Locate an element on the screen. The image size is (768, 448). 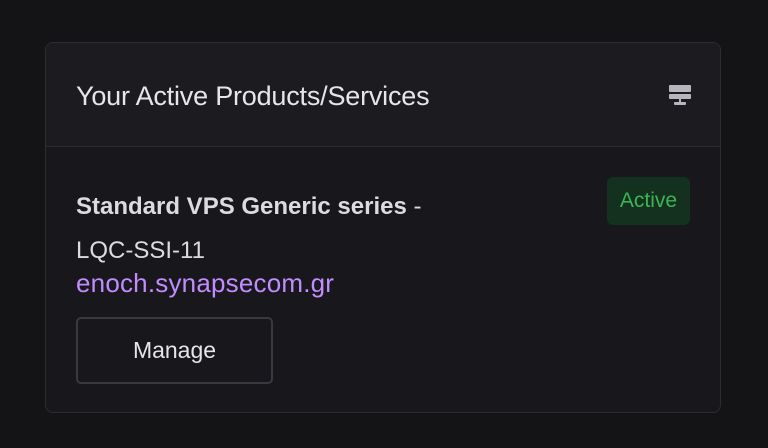
product-name: Standard VPS Generic series is located at coordinates (241, 206).